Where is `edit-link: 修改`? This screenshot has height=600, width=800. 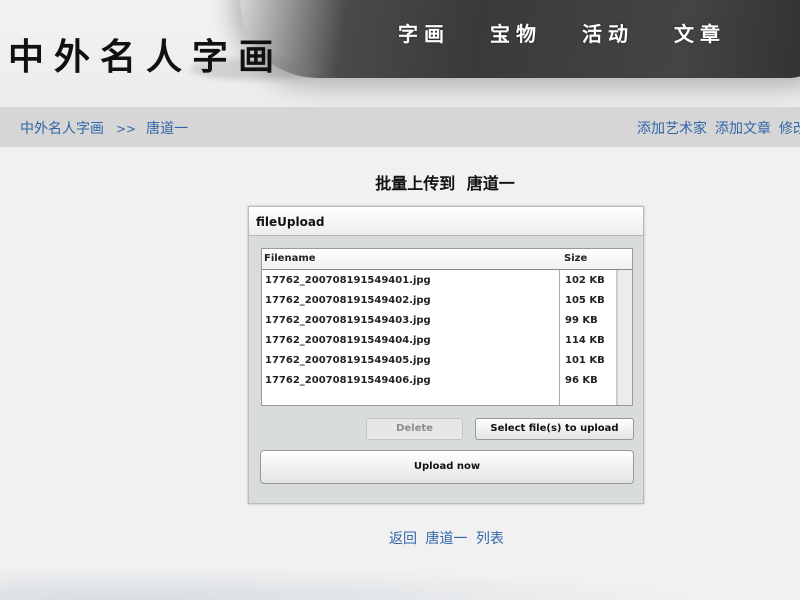 edit-link: 修改 is located at coordinates (789, 129).